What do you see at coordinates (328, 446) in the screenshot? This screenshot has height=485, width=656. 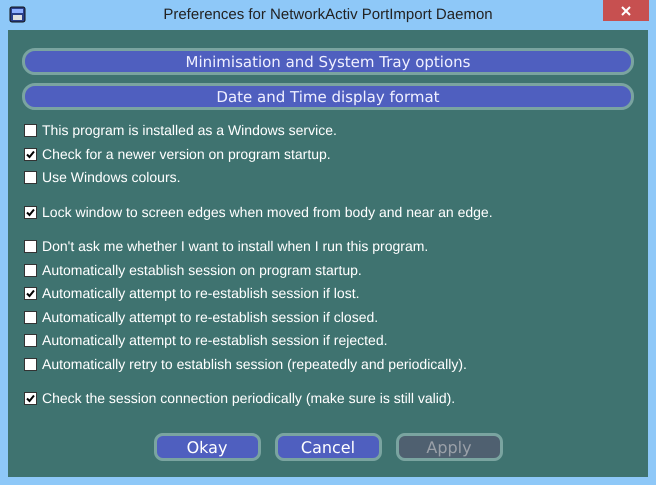 I see `dialog-button: Cancel` at bounding box center [328, 446].